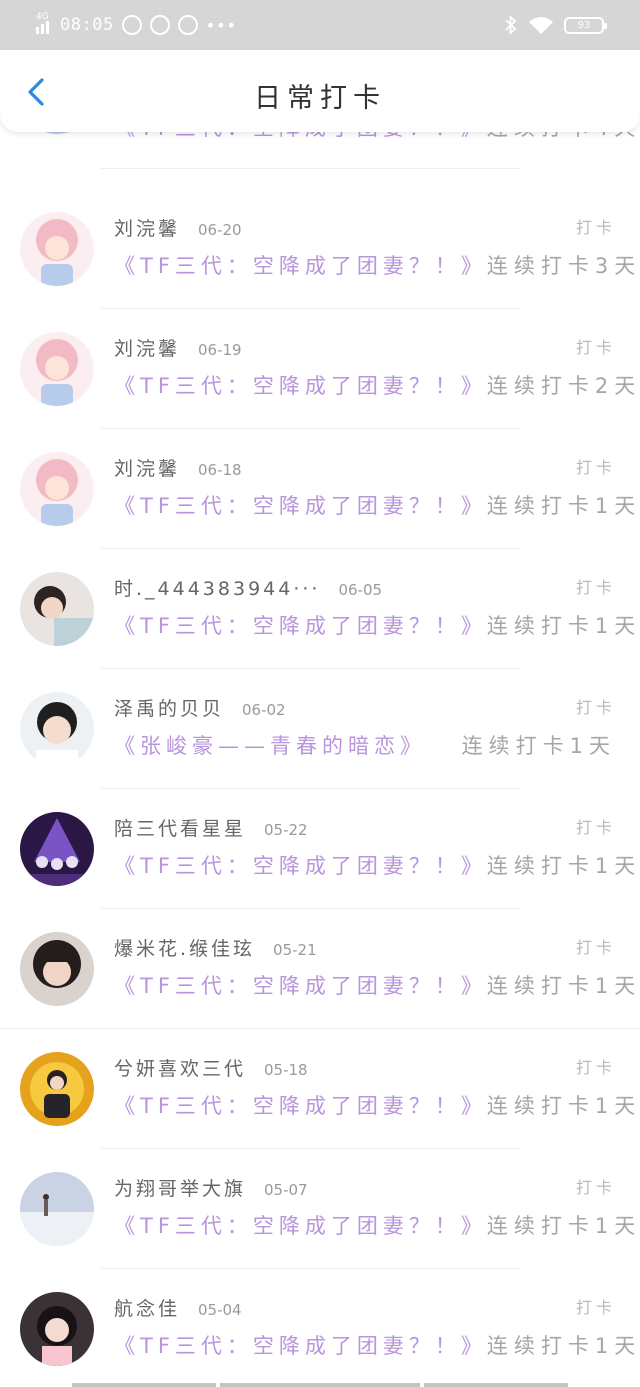  What do you see at coordinates (563, 266) in the screenshot?
I see `streak-text: 连续打卡3天` at bounding box center [563, 266].